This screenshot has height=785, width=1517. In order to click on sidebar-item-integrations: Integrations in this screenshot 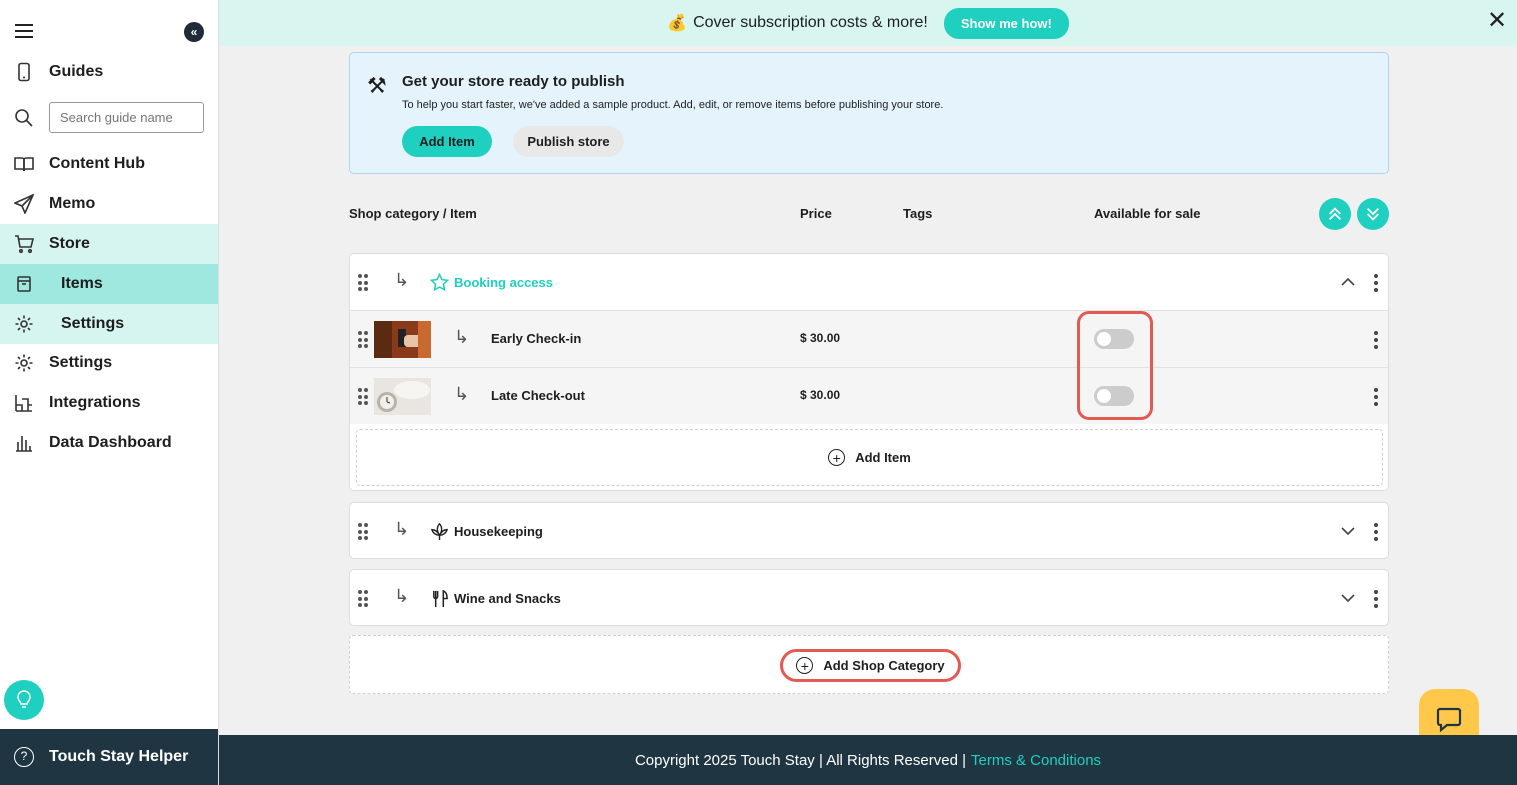, I will do `click(109, 403)`.